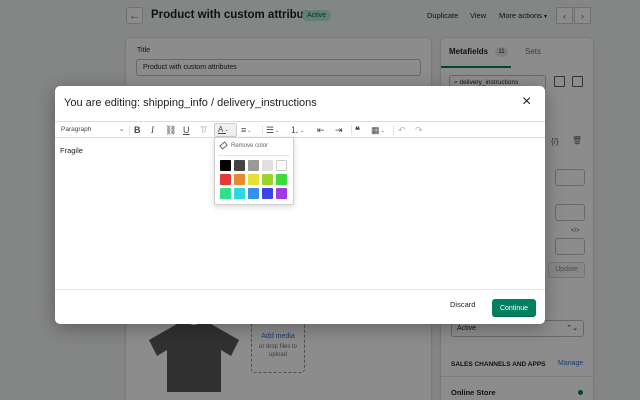  Describe the element at coordinates (419, 130) in the screenshot. I see `redo-icon: ↷` at that location.